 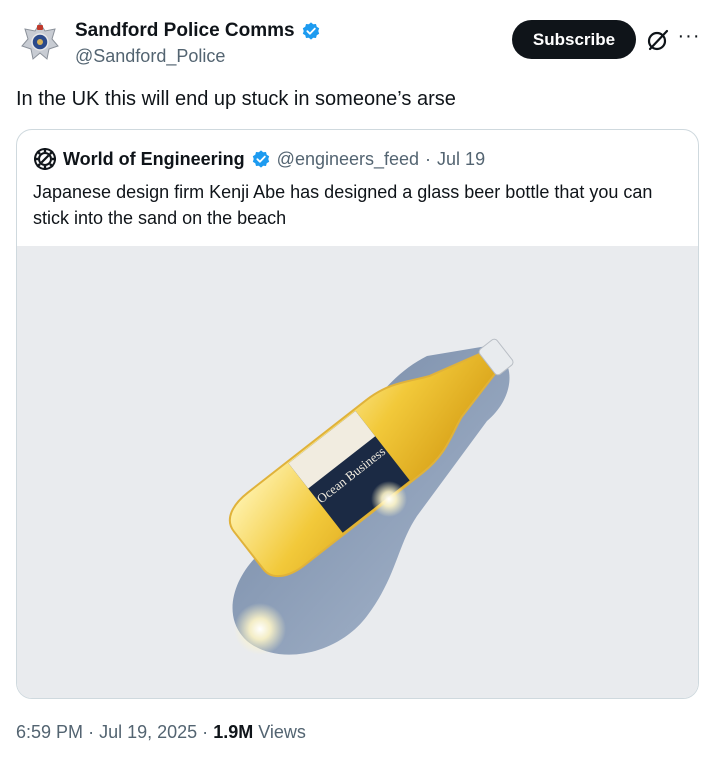 I want to click on grok-icon, so click(x=658, y=40).